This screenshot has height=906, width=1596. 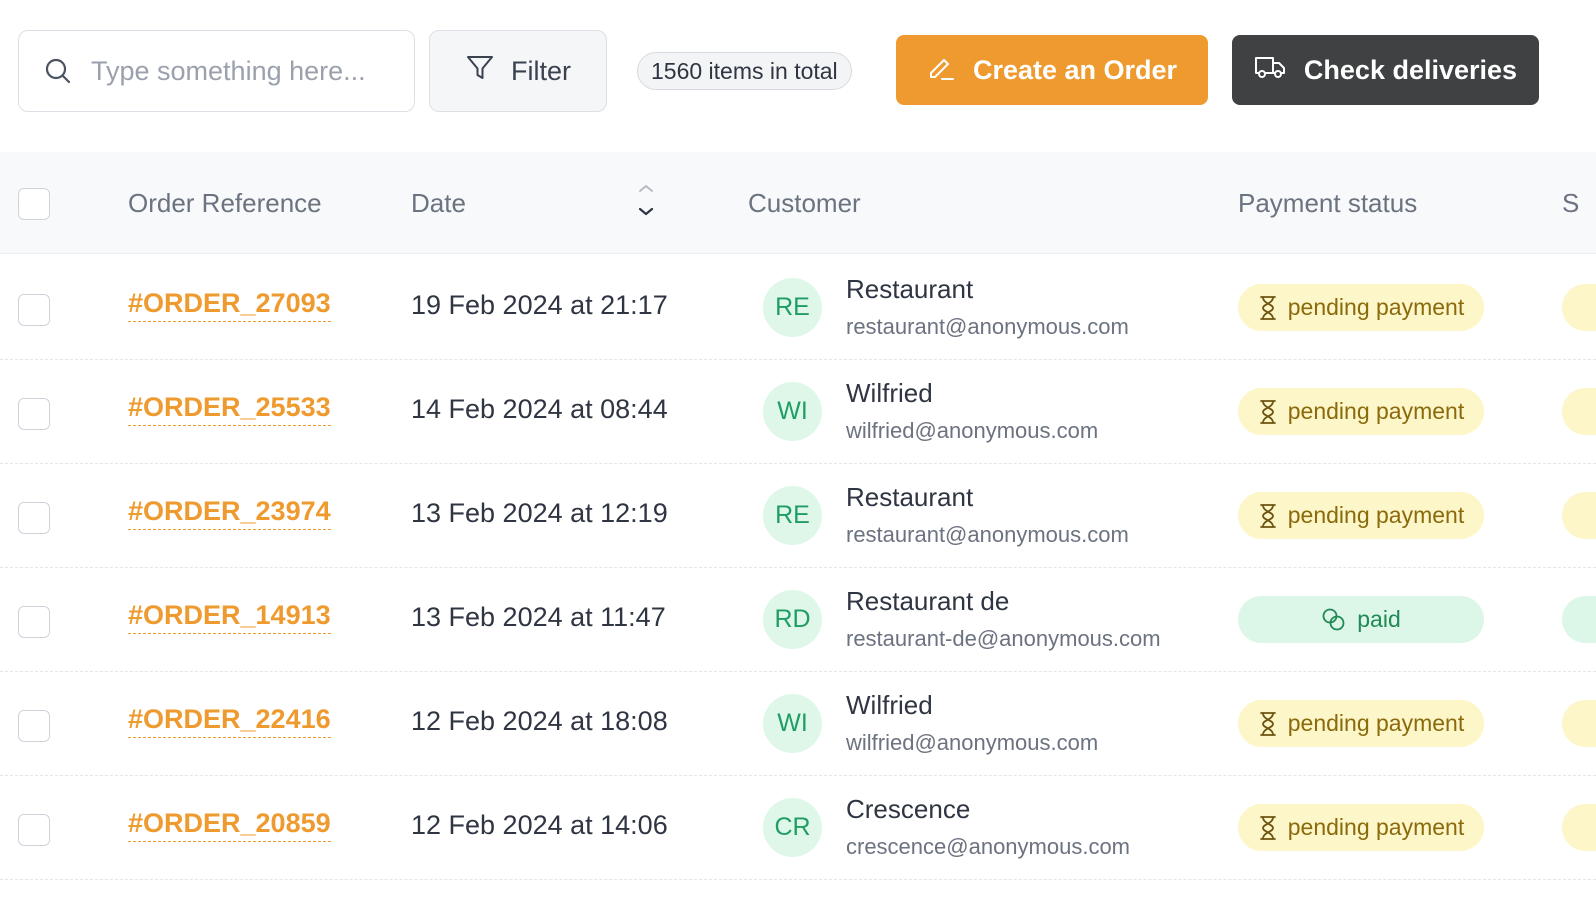 I want to click on coins-icon, so click(x=1334, y=620).